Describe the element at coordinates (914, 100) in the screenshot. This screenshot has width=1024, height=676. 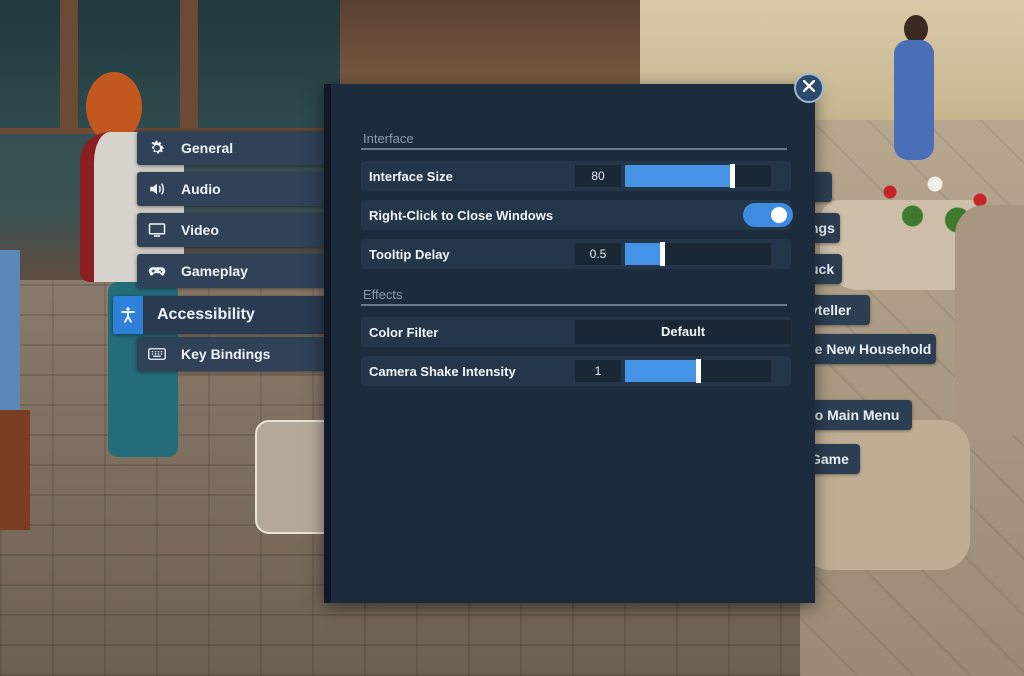
I see `character-body` at that location.